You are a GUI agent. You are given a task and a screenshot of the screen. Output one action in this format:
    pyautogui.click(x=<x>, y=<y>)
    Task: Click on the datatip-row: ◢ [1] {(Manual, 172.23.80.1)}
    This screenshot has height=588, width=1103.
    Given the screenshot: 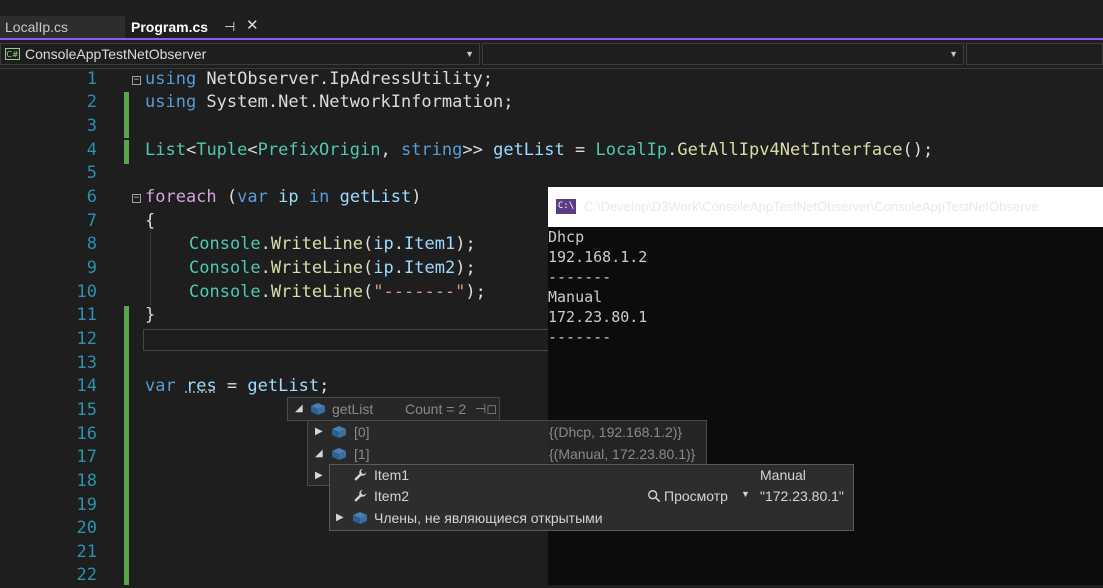 What is the action you would take?
    pyautogui.click(x=507, y=454)
    